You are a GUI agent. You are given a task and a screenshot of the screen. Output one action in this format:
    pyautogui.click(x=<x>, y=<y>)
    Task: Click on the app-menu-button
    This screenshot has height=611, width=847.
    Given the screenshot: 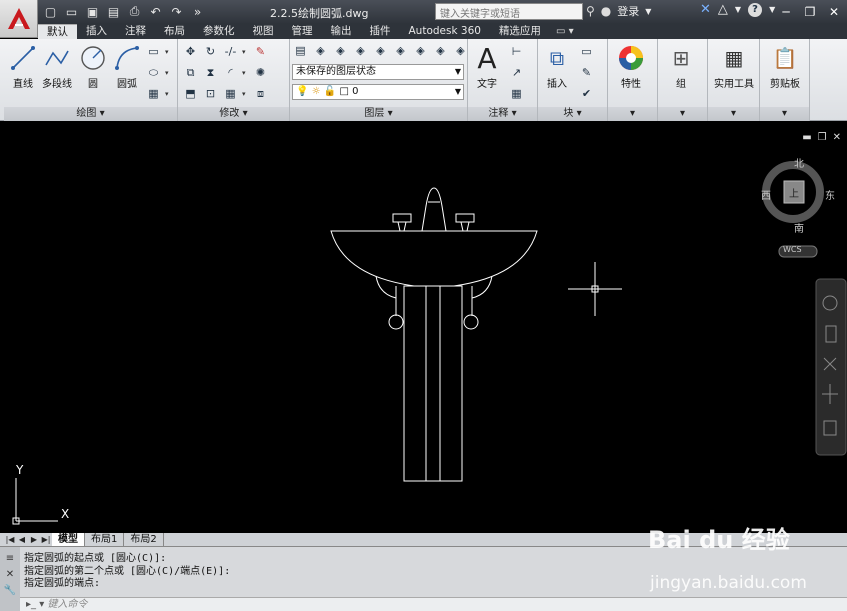 What is the action you would take?
    pyautogui.click(x=19, y=19)
    